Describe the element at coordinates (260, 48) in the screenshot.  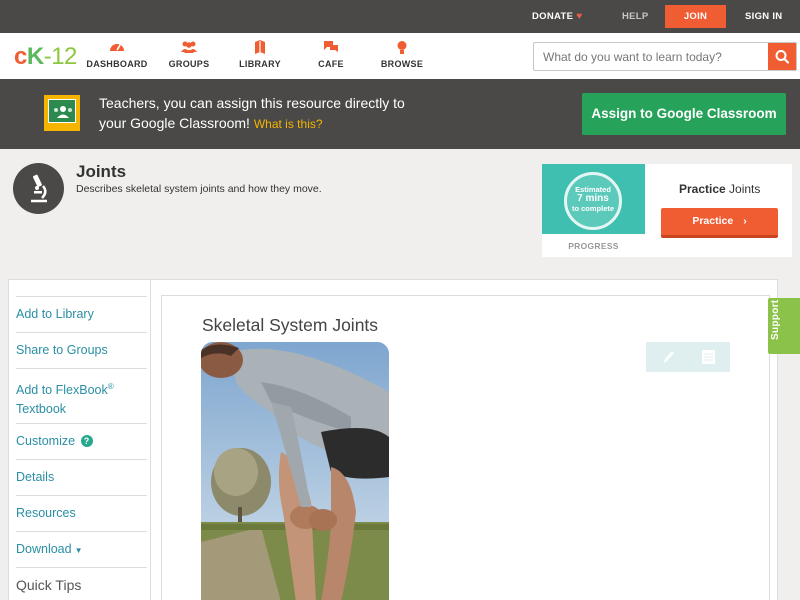
I see `library-icon` at that location.